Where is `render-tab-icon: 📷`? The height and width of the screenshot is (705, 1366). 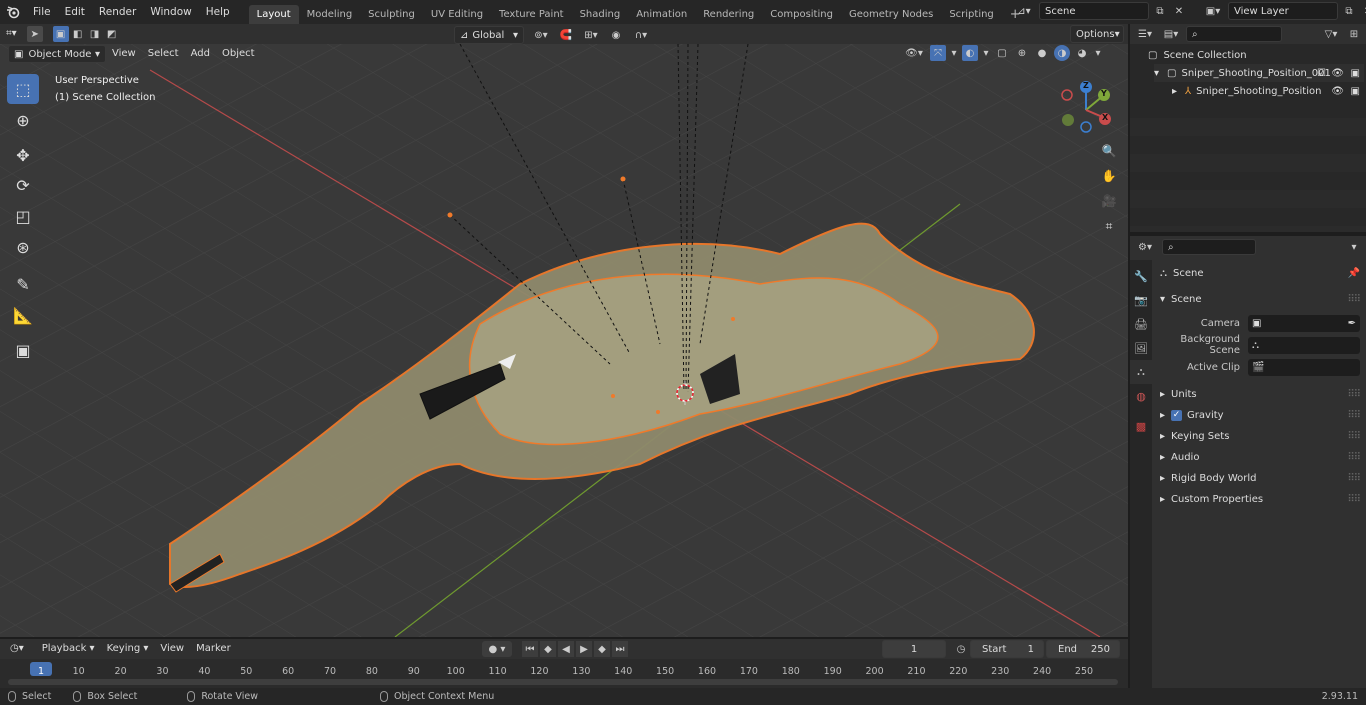 render-tab-icon: 📷 is located at coordinates (1141, 300).